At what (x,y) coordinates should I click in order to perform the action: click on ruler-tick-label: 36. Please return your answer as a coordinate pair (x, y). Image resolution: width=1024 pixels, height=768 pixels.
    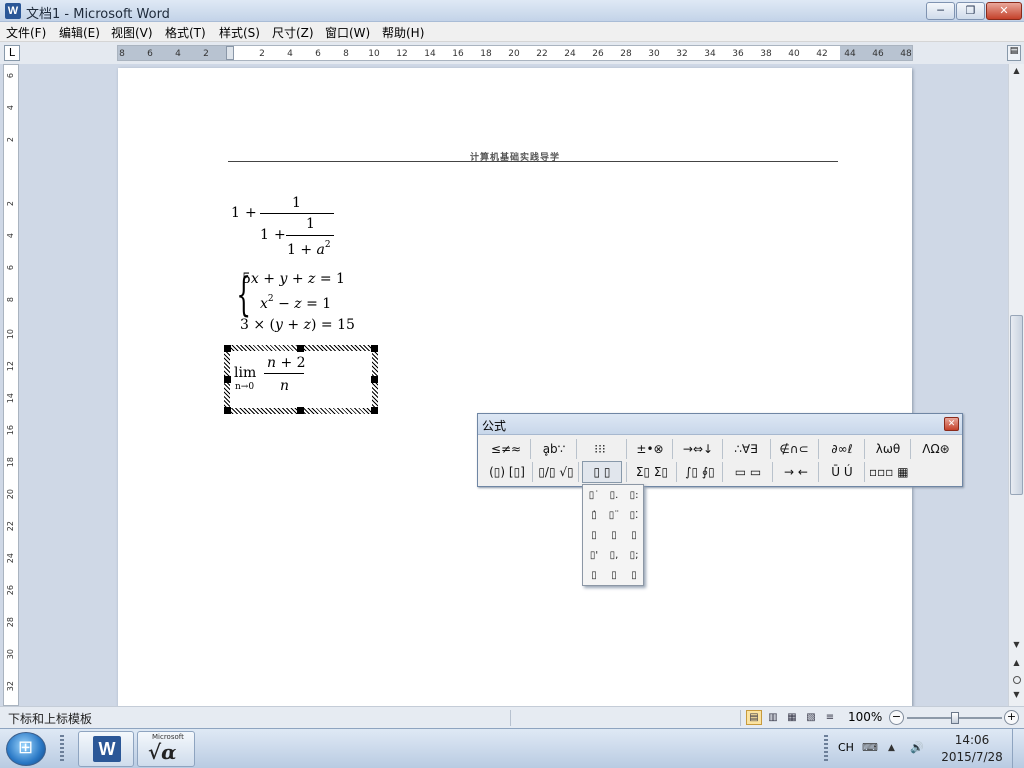
    Looking at the image, I should click on (738, 54).